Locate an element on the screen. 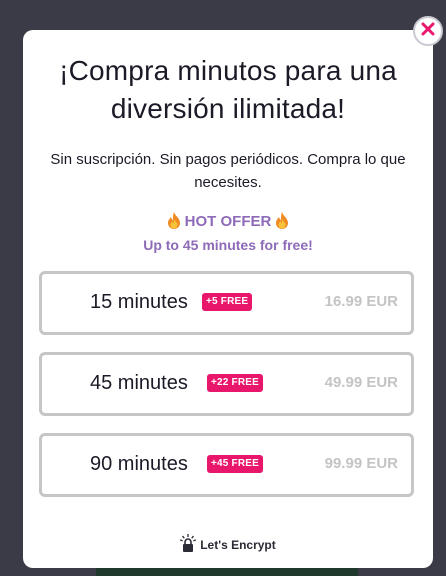 Image resolution: width=446 pixels, height=576 pixels. hot-offer-heading: HOT OFFER is located at coordinates (228, 223).